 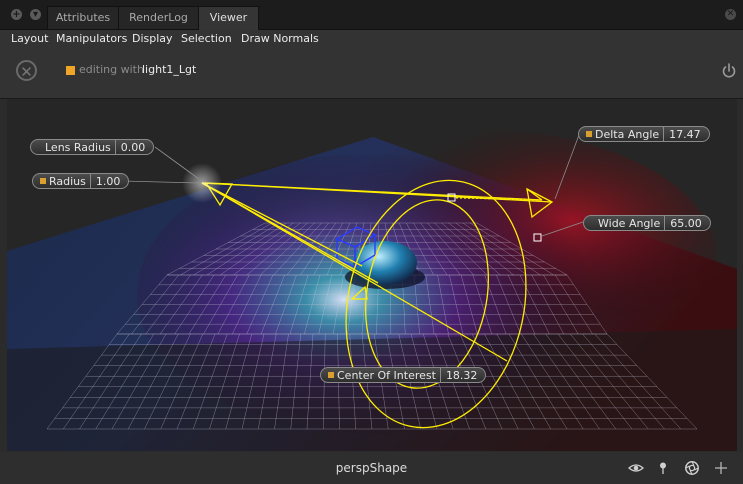 I want to click on tab-renderlog: RenderLog, so click(x=158, y=17).